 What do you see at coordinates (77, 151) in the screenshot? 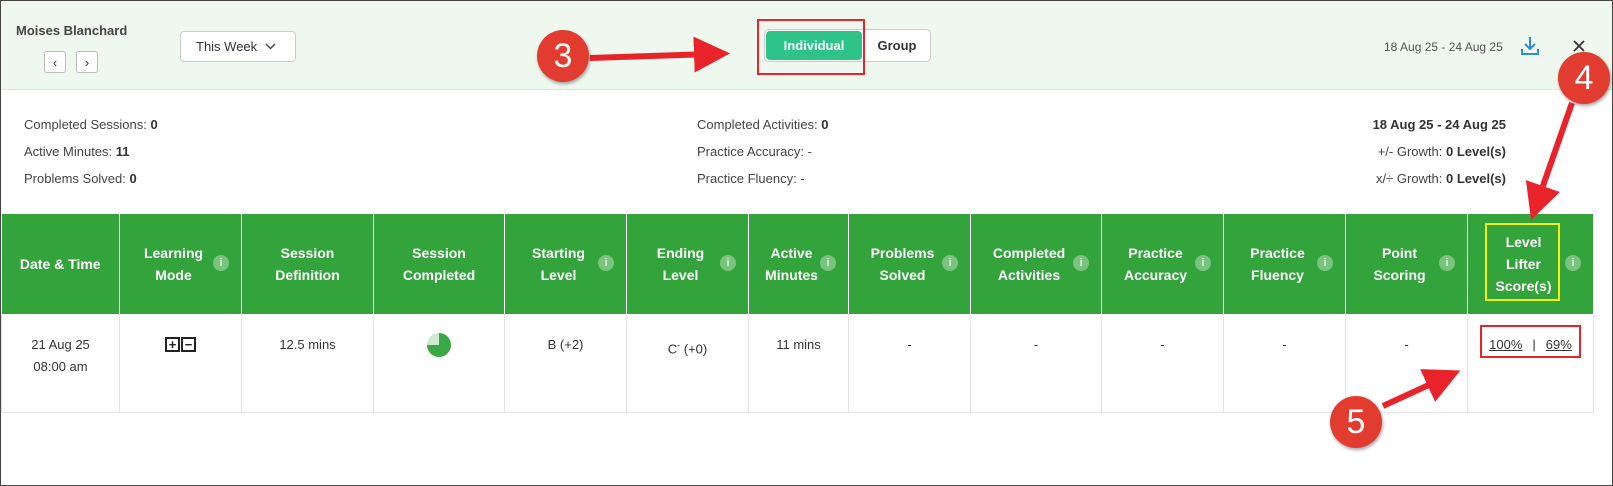
I see `stat-active-minutes: Active Minutes: 11` at bounding box center [77, 151].